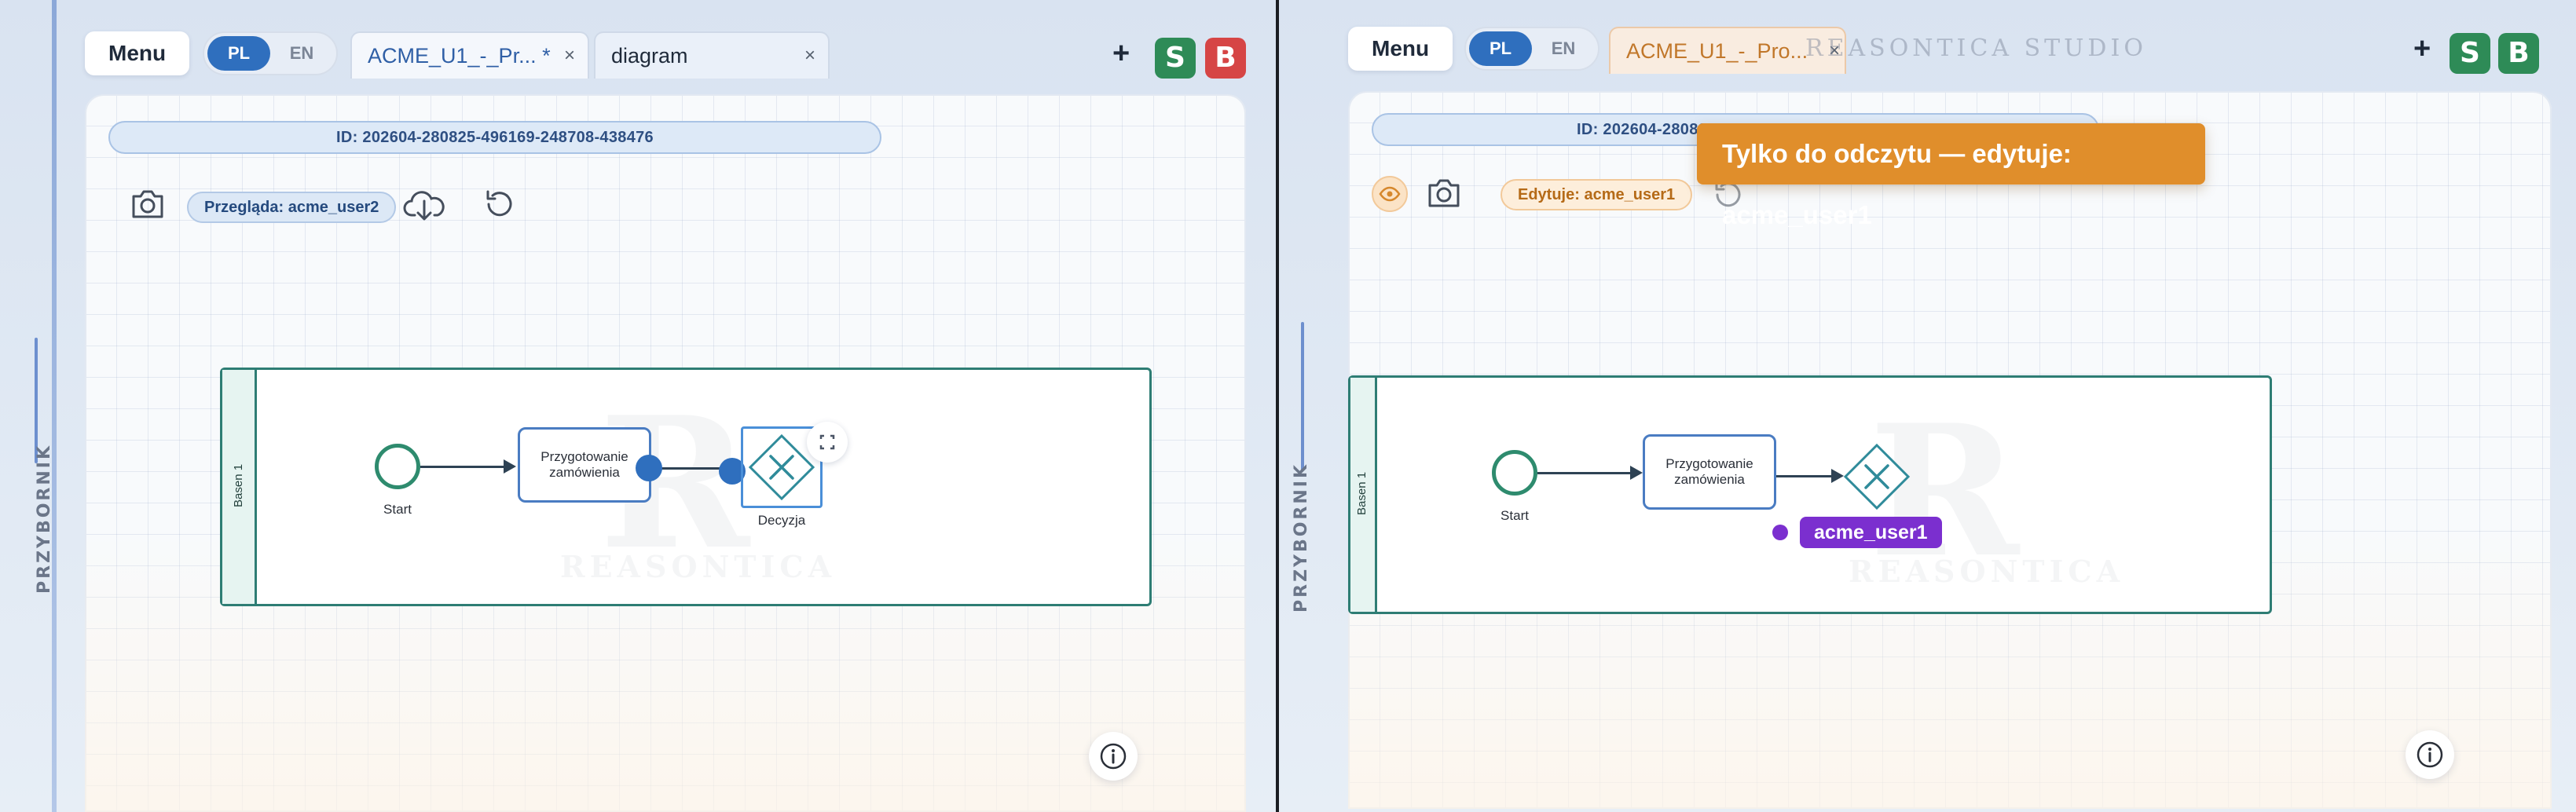 The height and width of the screenshot is (812, 2576). What do you see at coordinates (649, 56) in the screenshot?
I see `tab-label: diagram` at bounding box center [649, 56].